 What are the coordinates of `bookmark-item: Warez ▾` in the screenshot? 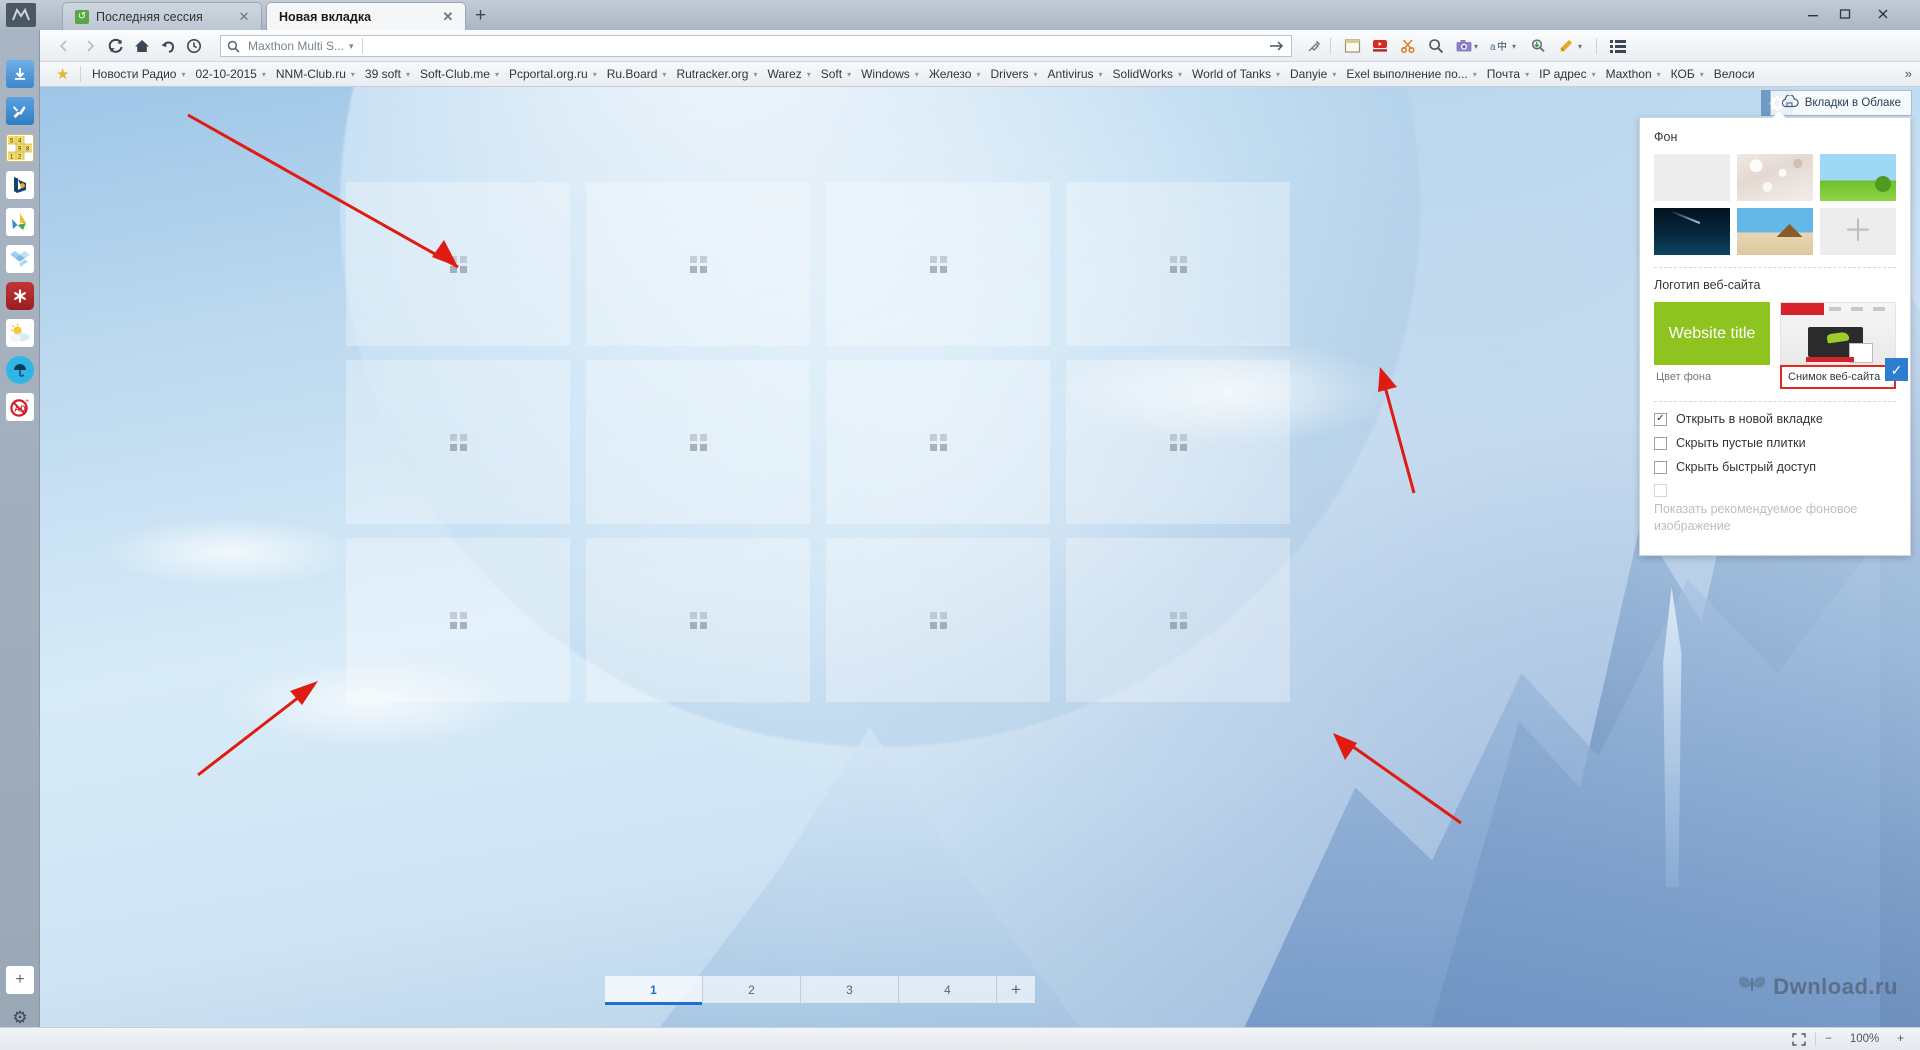 It's located at (788, 74).